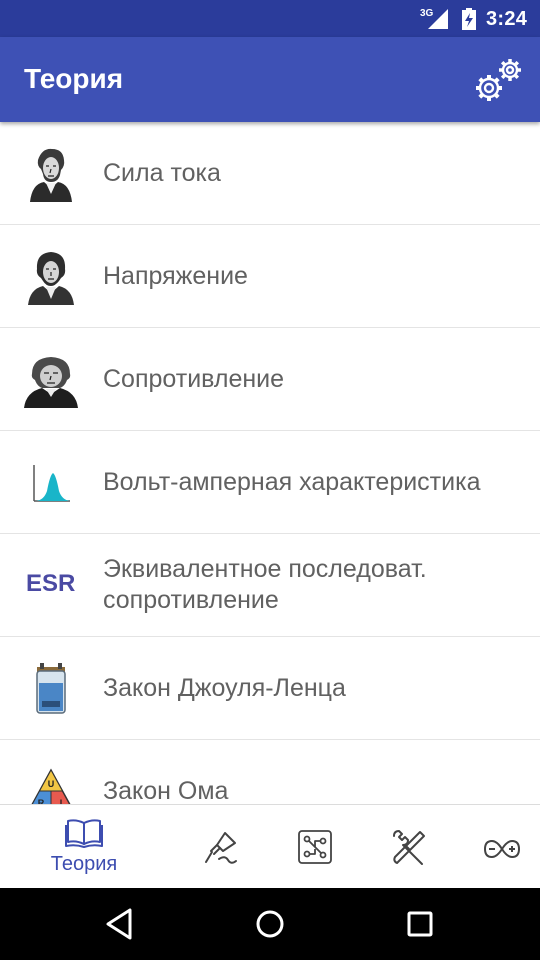  What do you see at coordinates (51, 173) in the screenshot?
I see `ampere-portrait-icon` at bounding box center [51, 173].